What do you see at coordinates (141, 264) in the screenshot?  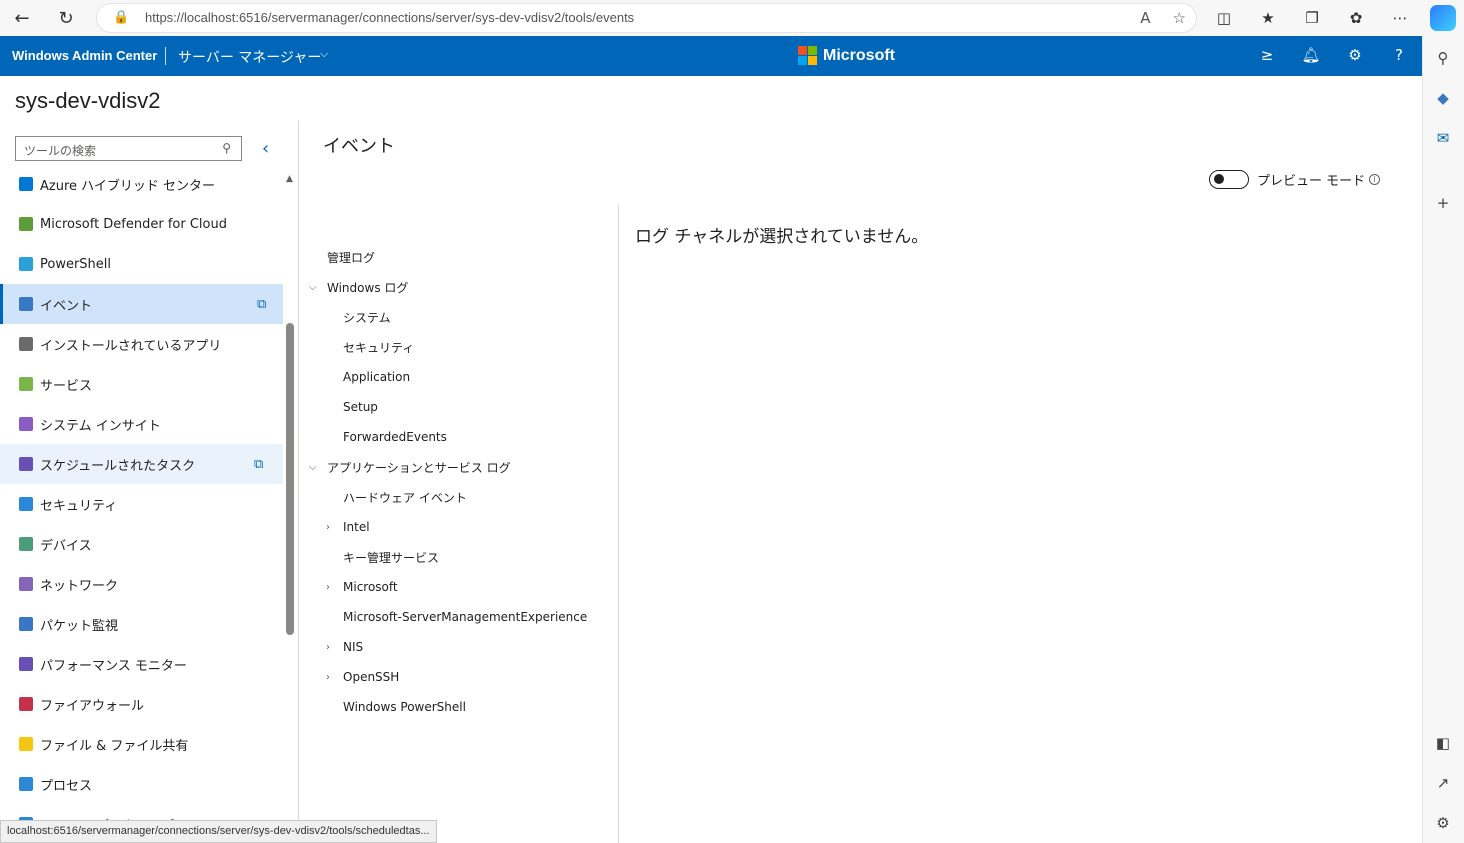 I see `tool-item: PowerShell` at bounding box center [141, 264].